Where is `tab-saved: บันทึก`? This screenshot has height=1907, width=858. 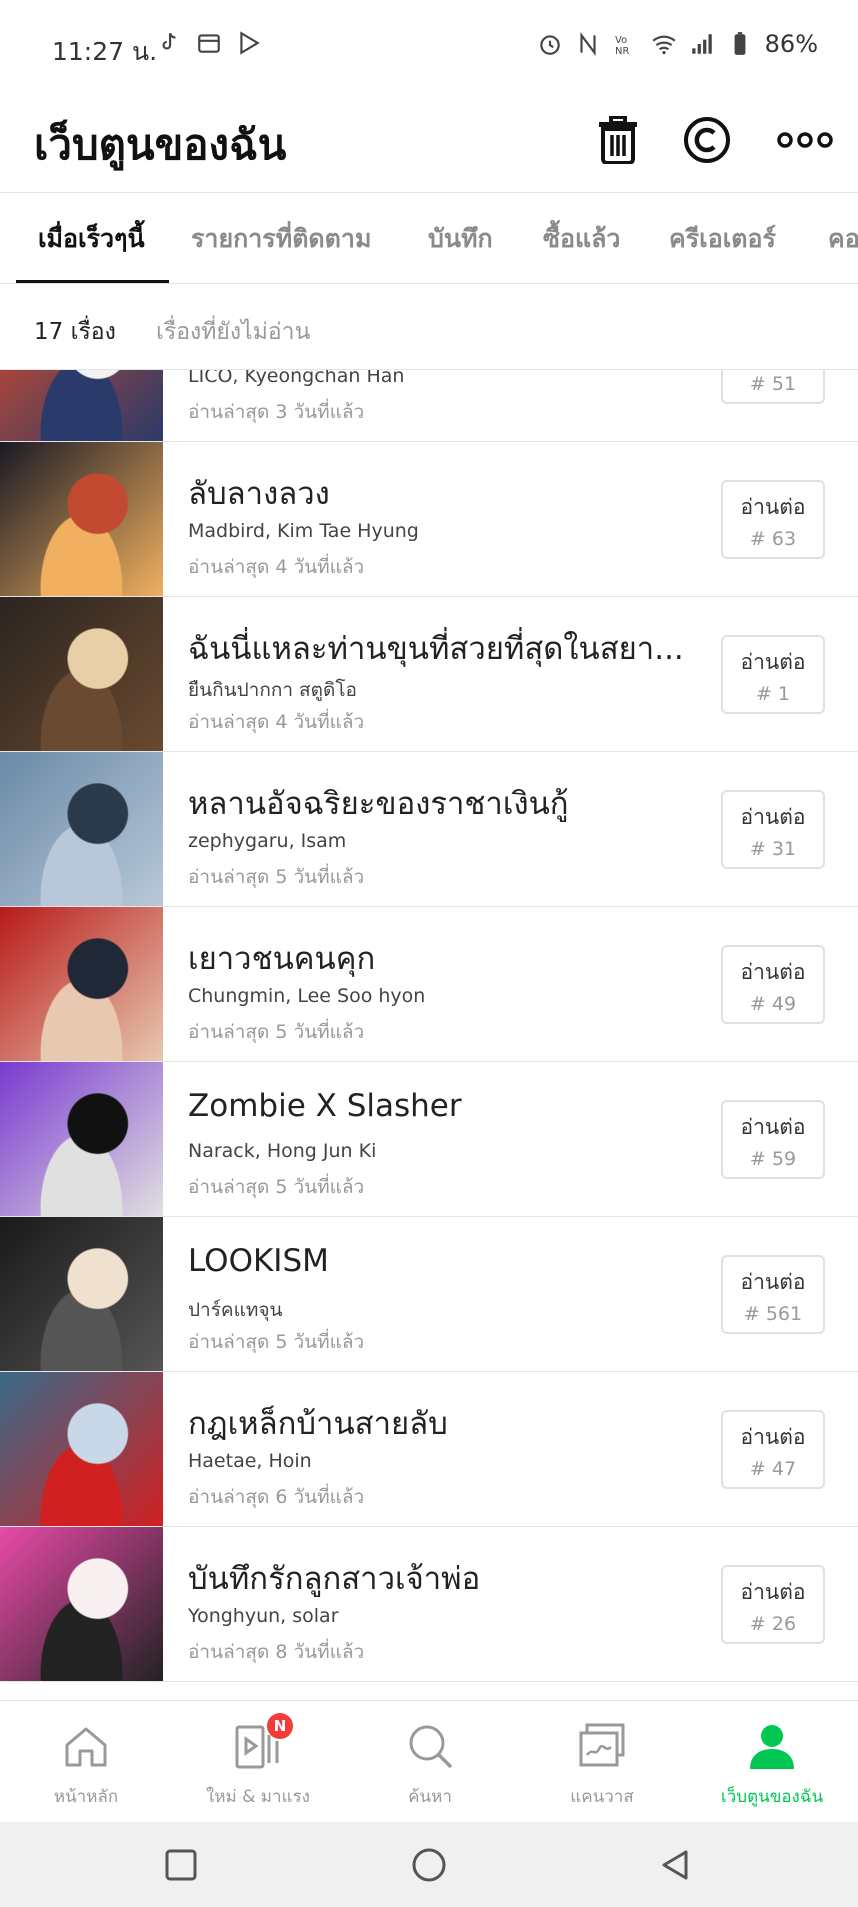
tab-saved: บันทึก is located at coordinates (460, 238).